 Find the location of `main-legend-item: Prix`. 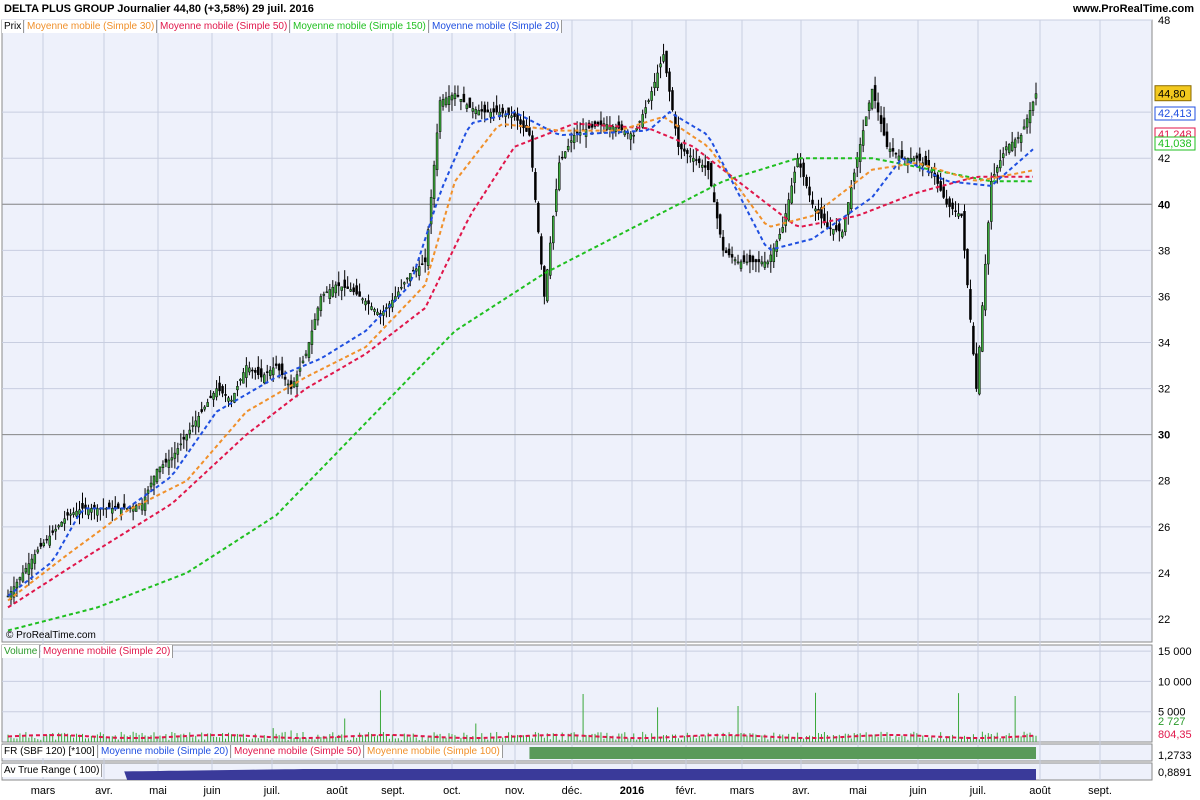

main-legend-item: Prix is located at coordinates (13, 26).